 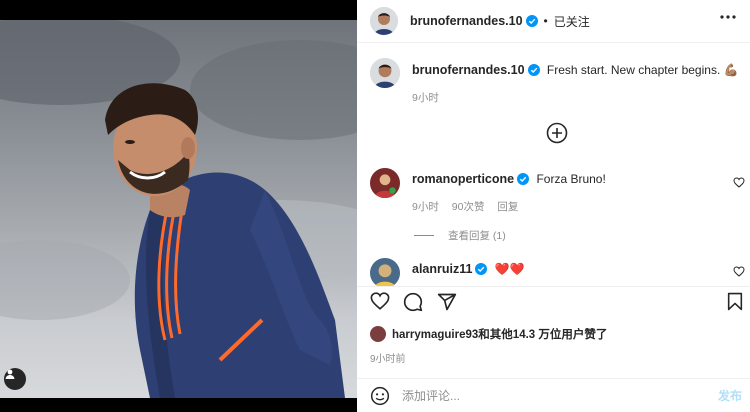 I want to click on comment-row: alanruiz11 ❤️❤️, so click(x=447, y=272).